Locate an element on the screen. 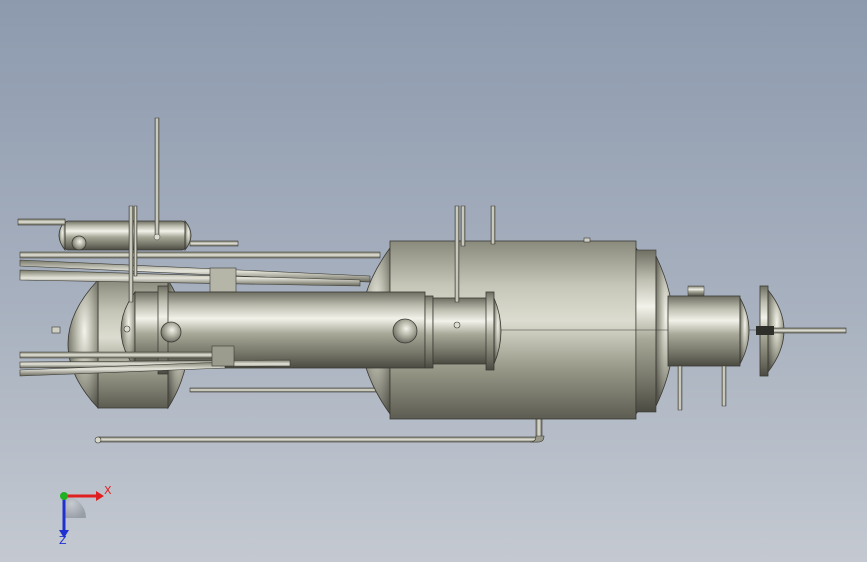  z-axis-label: Z is located at coordinates (63, 540).